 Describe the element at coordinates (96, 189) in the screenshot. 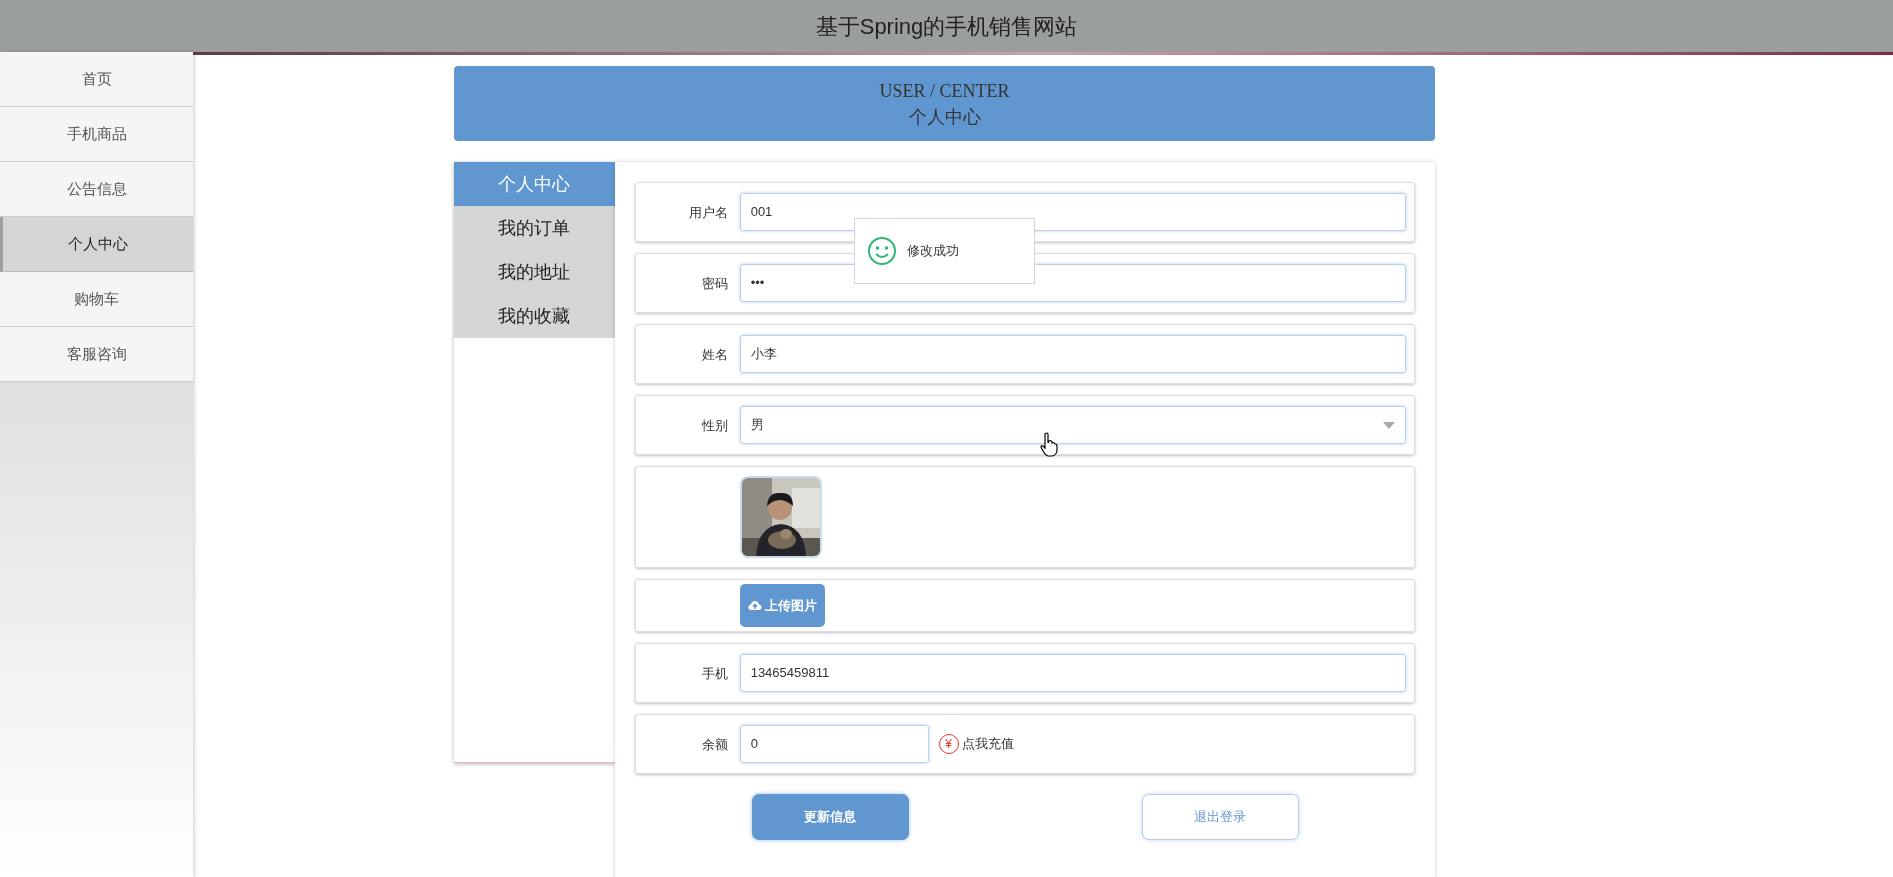

I see `nav-item: 公告信息` at that location.